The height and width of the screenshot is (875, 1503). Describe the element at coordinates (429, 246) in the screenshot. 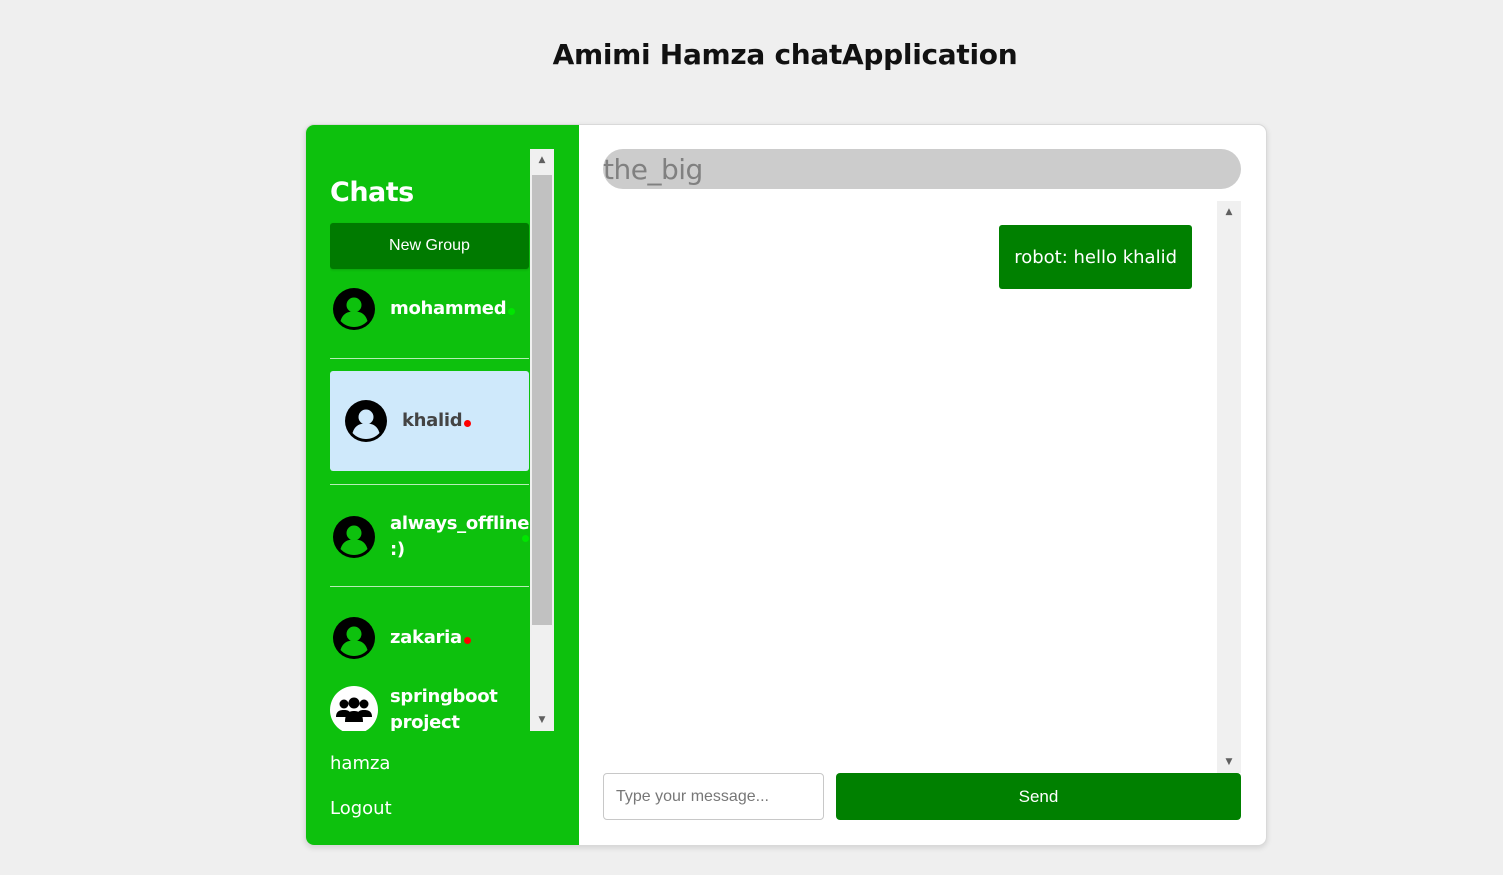

I see `new-group-button: New Group` at that location.